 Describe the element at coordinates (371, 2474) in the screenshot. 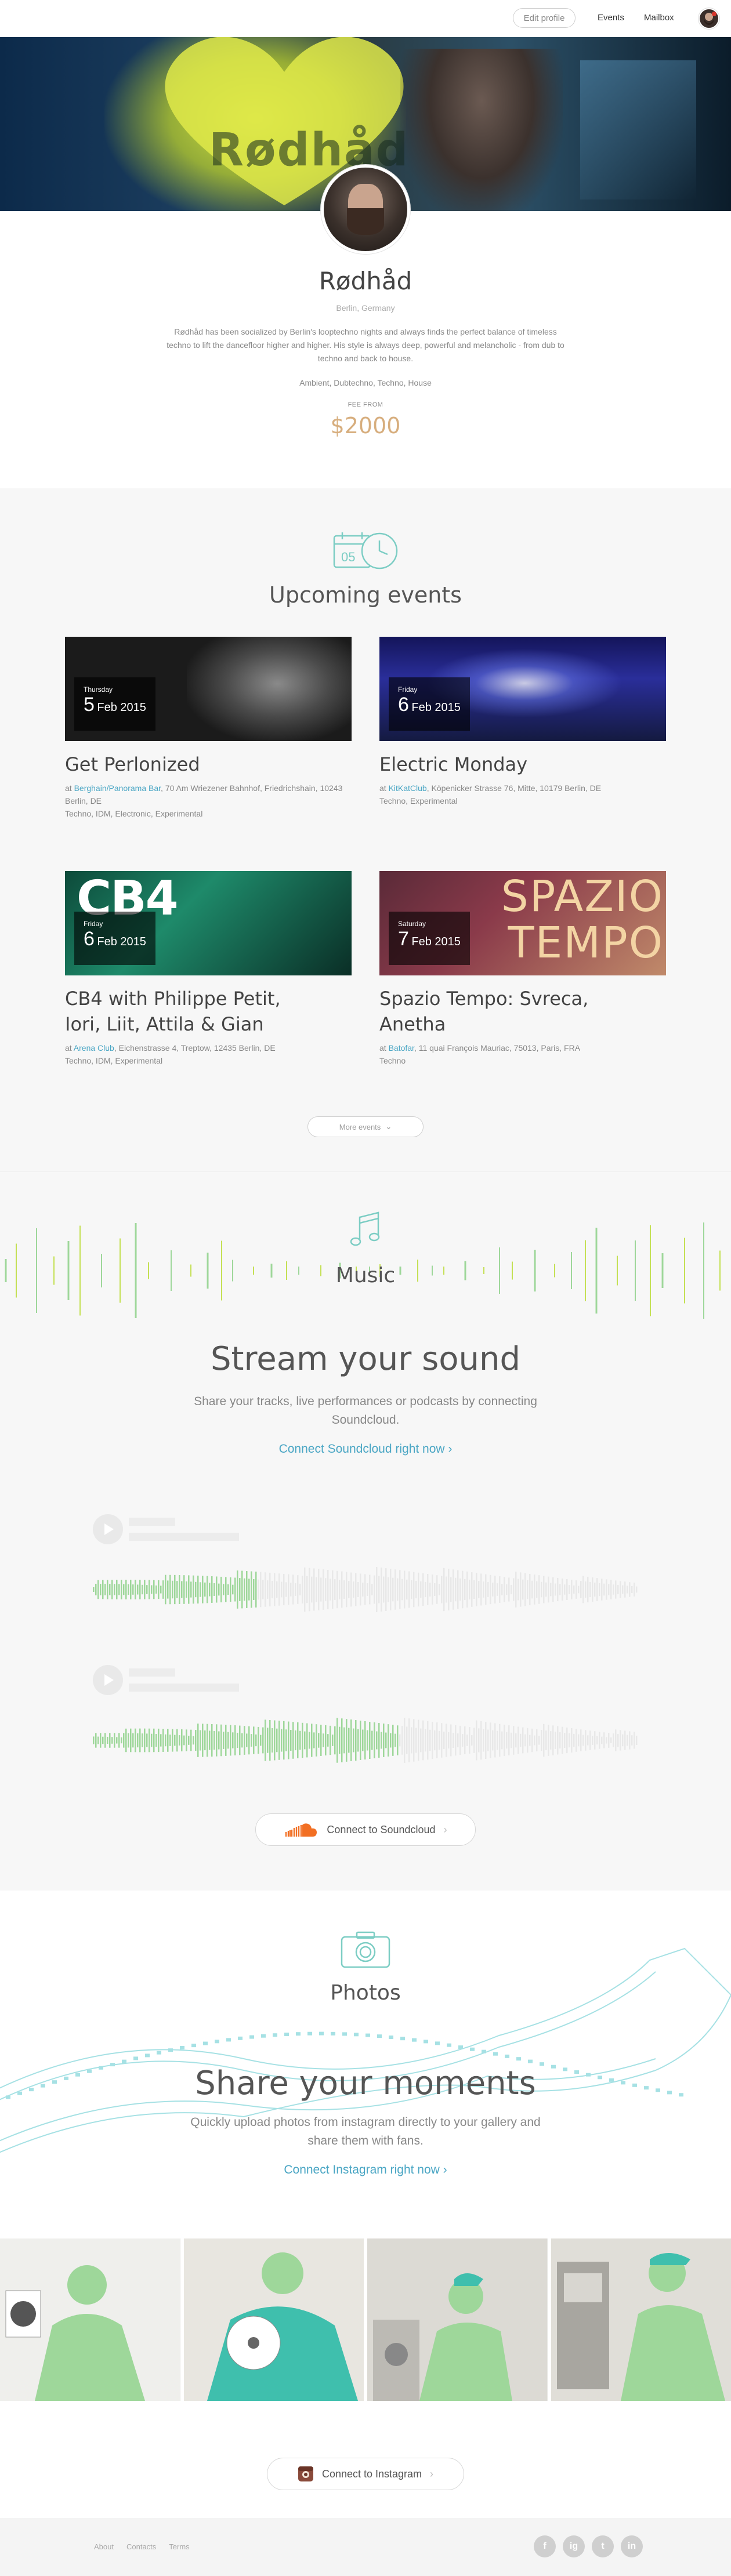

I see `connect-instagram-label: Connect to Instagram` at that location.